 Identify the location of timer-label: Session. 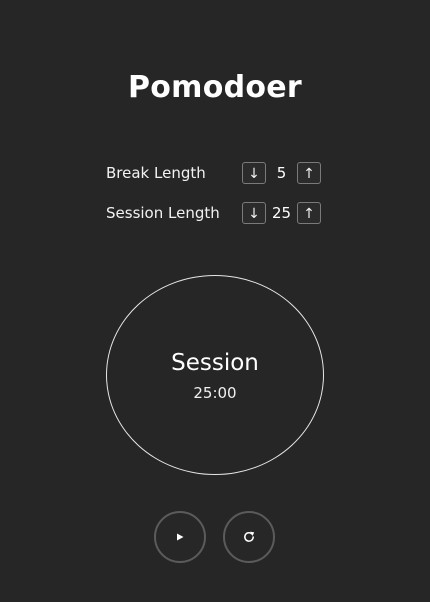
(215, 363).